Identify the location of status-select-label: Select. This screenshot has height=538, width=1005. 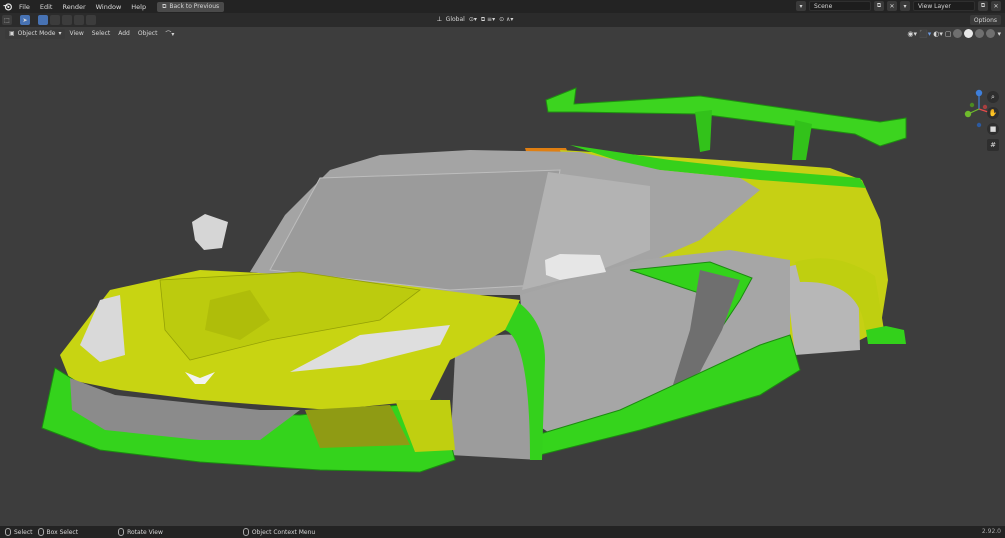
(23, 532).